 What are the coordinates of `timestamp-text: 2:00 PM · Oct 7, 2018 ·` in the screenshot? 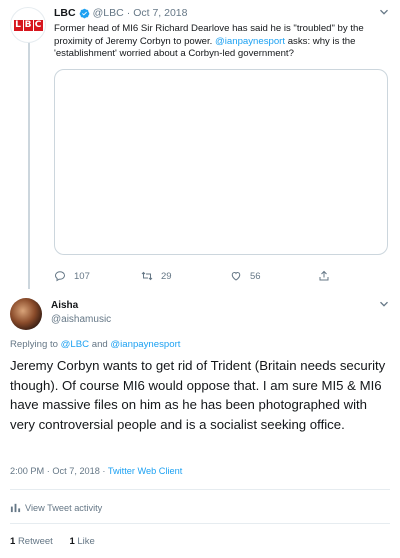 It's located at (59, 471).